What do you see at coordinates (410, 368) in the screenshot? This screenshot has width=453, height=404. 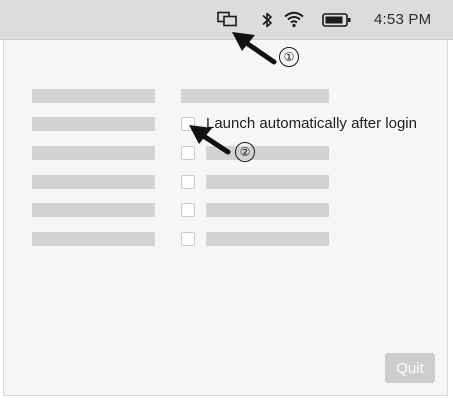 I see `quit-button: Quit` at bounding box center [410, 368].